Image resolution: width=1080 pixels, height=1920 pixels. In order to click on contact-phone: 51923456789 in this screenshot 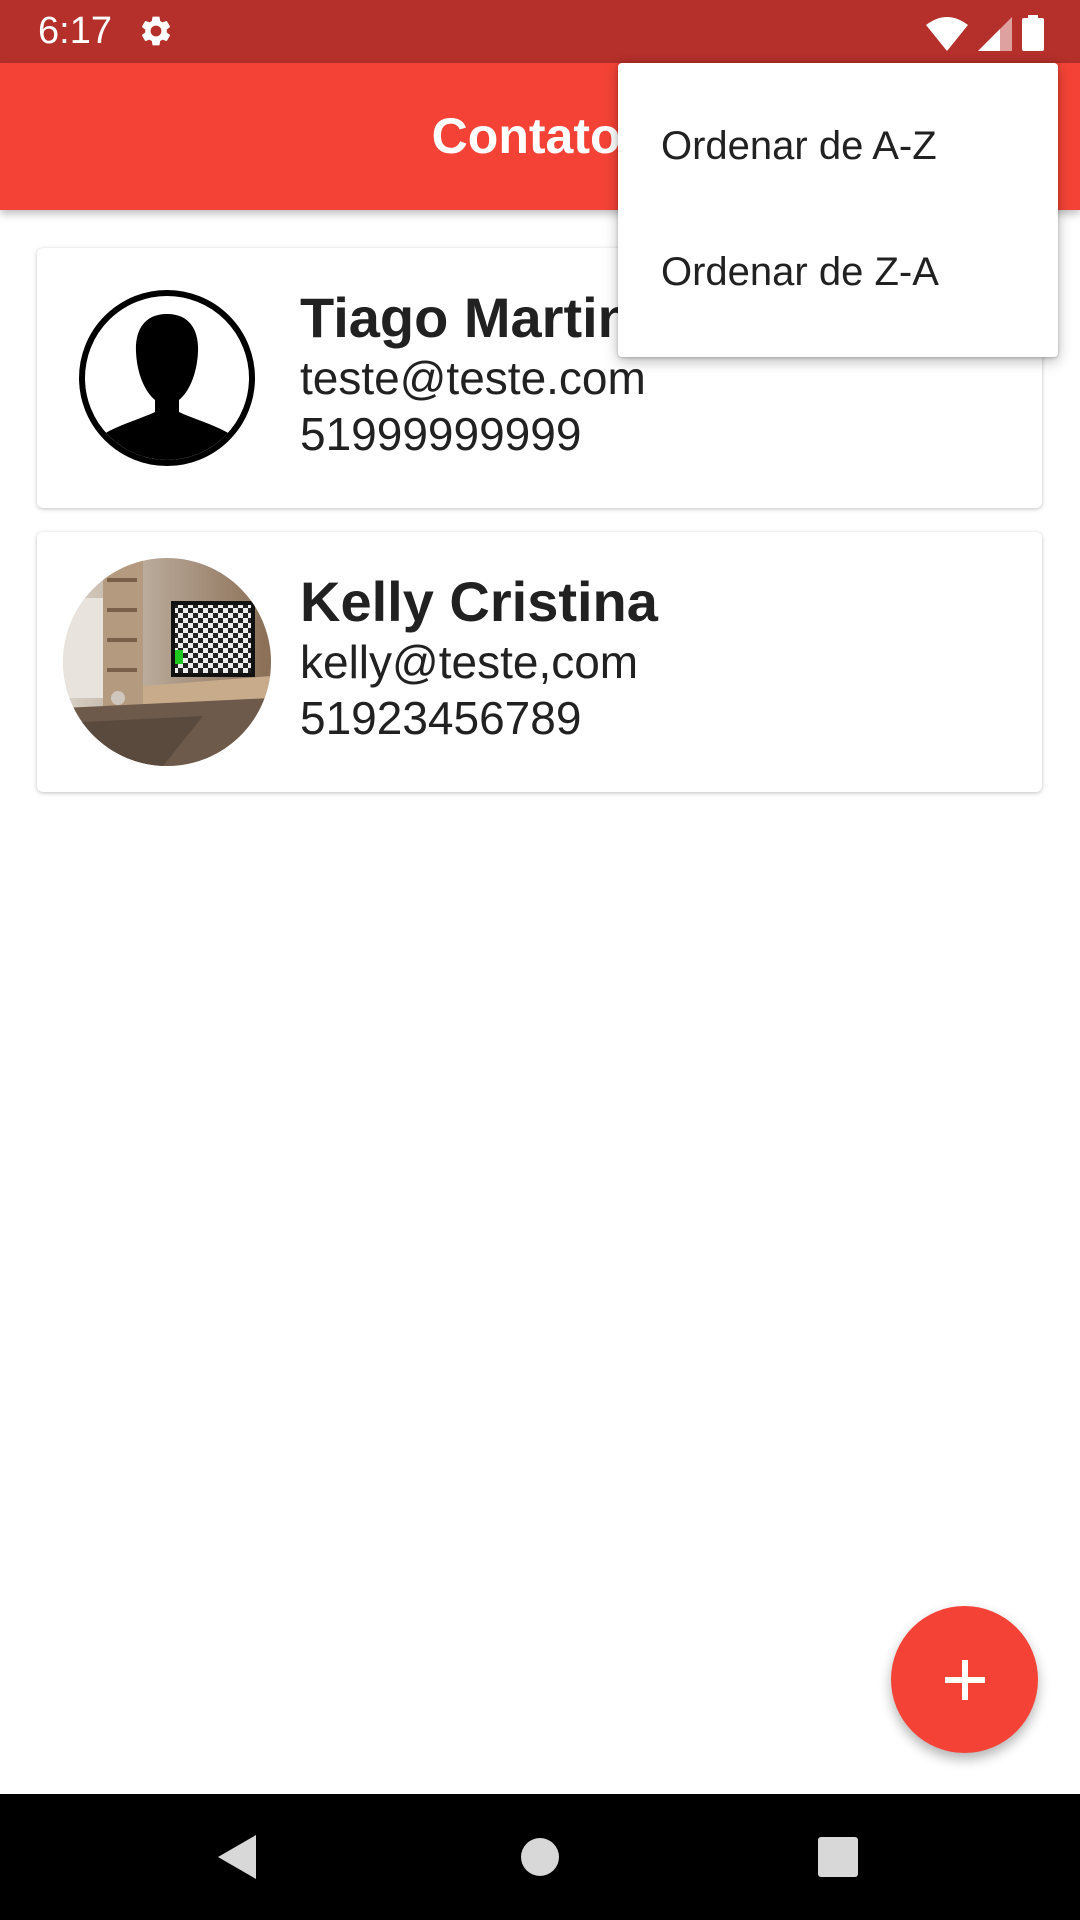, I will do `click(441, 718)`.